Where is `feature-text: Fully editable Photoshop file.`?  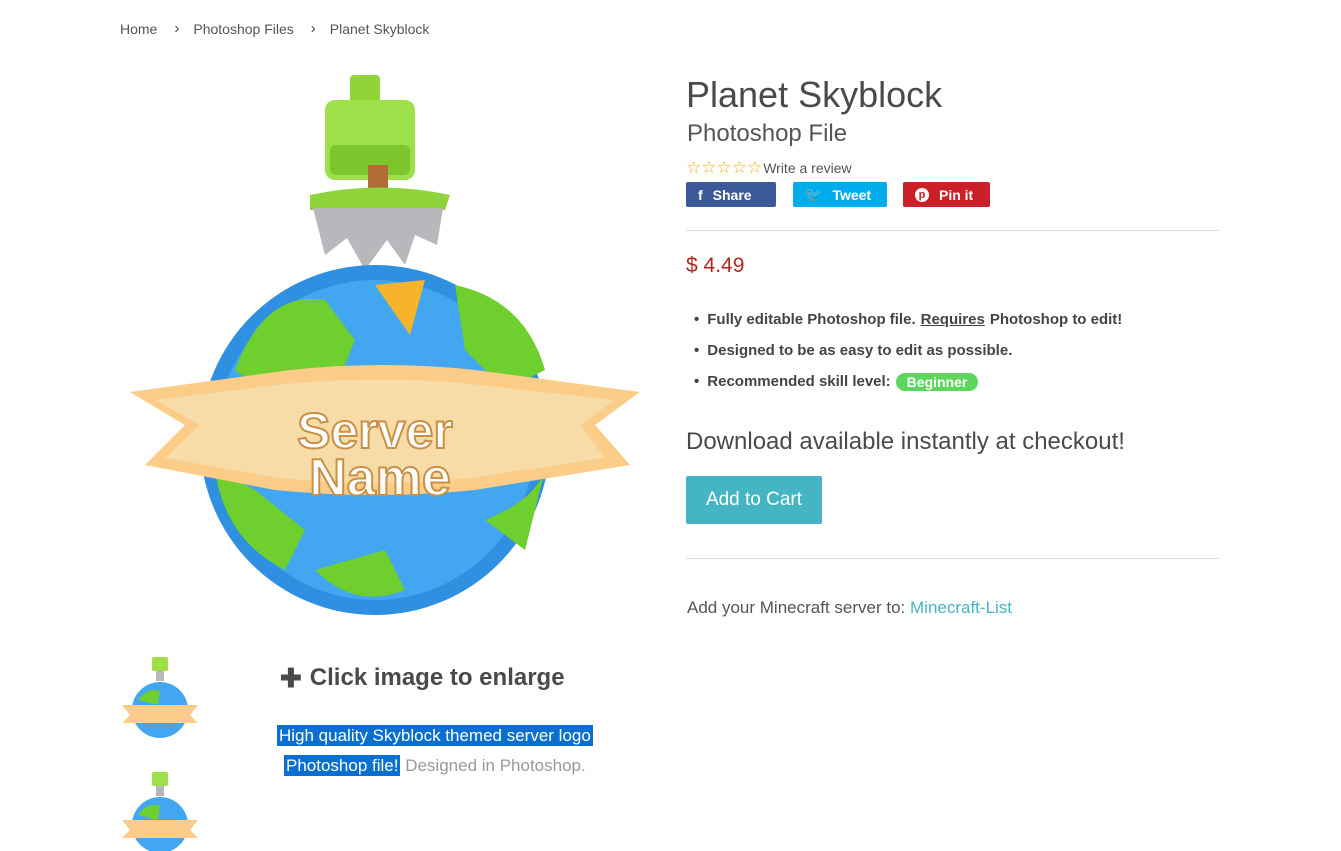
feature-text: Fully editable Photoshop file. is located at coordinates (811, 319).